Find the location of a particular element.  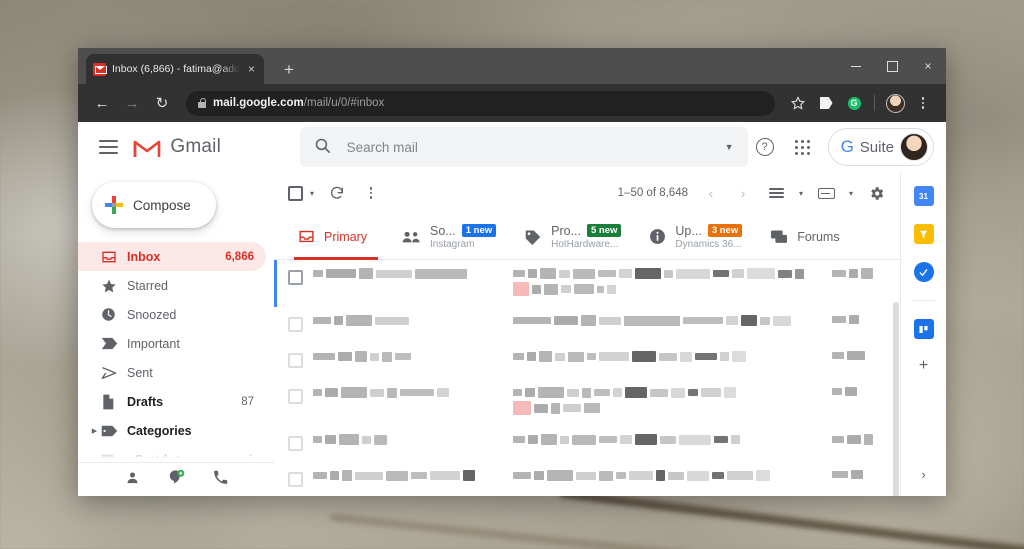

tasks-icon is located at coordinates (923, 272).